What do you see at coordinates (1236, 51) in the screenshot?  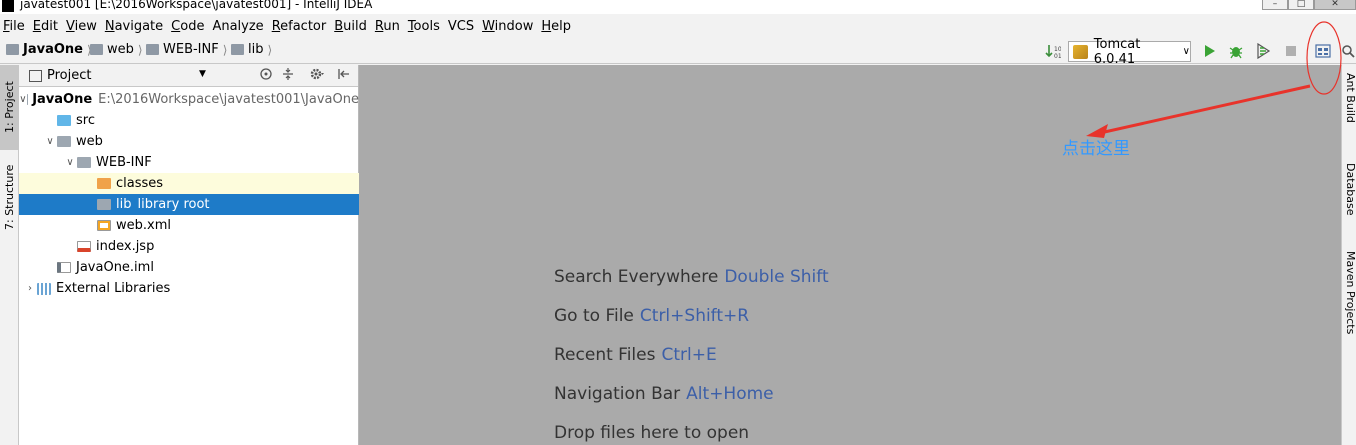 I see `debug-icon` at bounding box center [1236, 51].